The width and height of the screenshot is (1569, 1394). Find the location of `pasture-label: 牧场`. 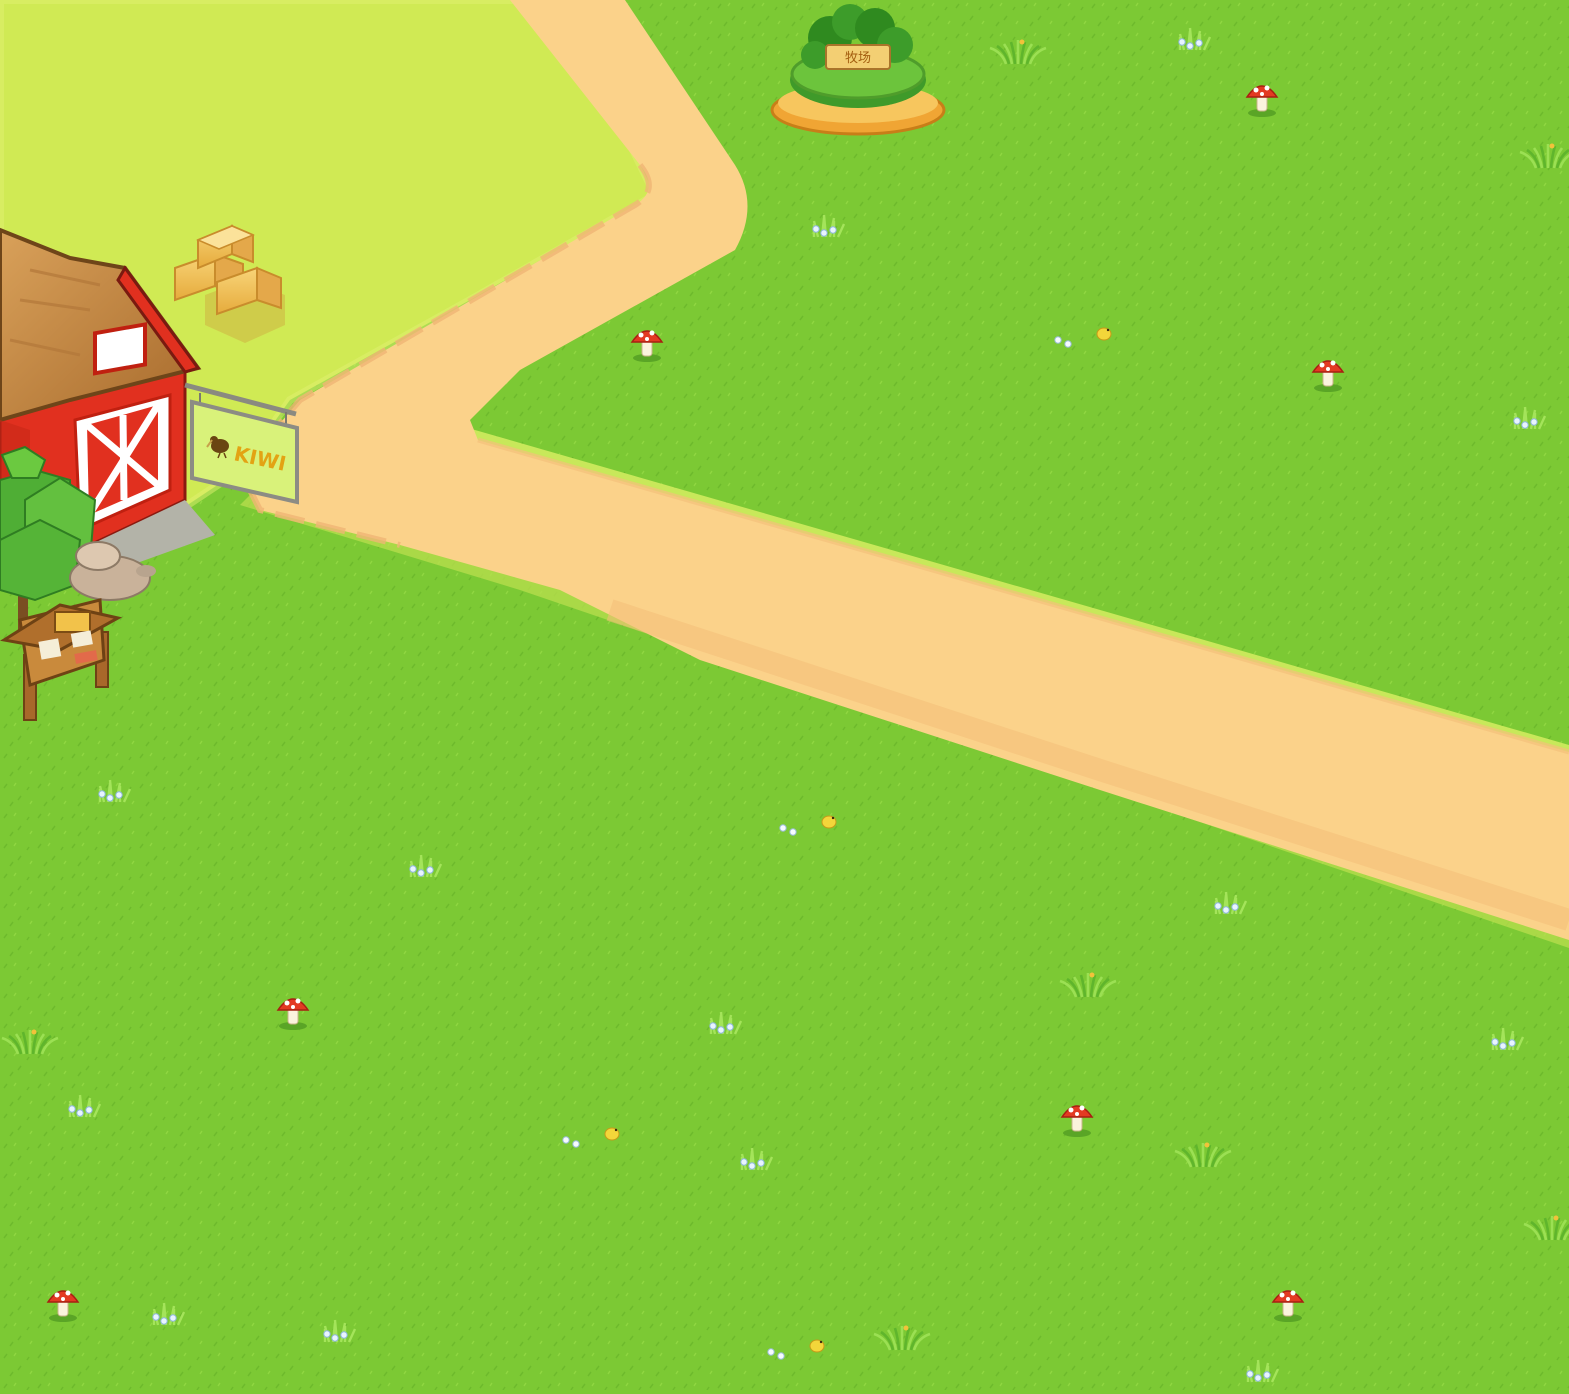

pasture-label: 牧场 is located at coordinates (858, 58).